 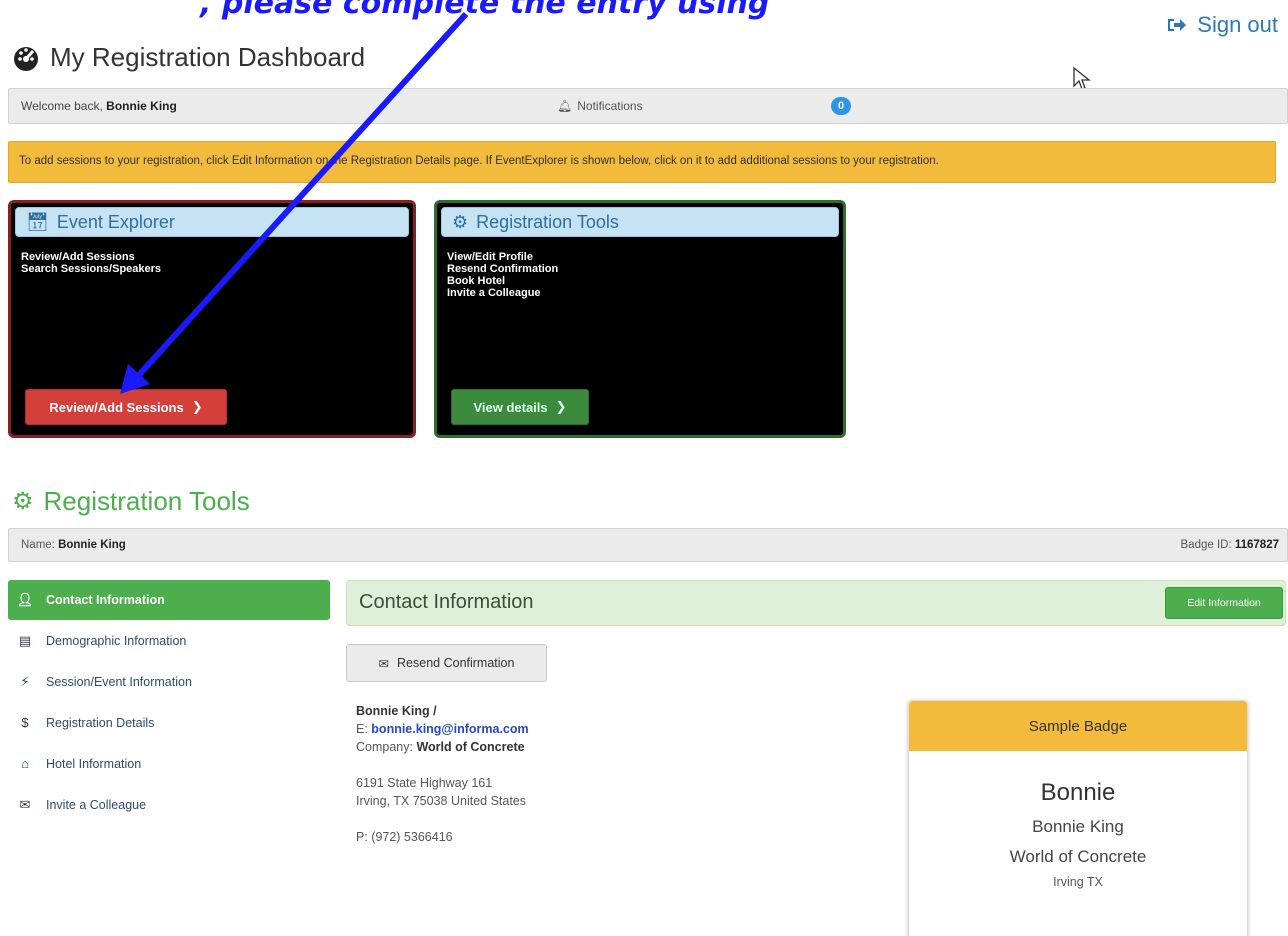 I want to click on badge-company: World of Concrete, so click(x=1078, y=856).